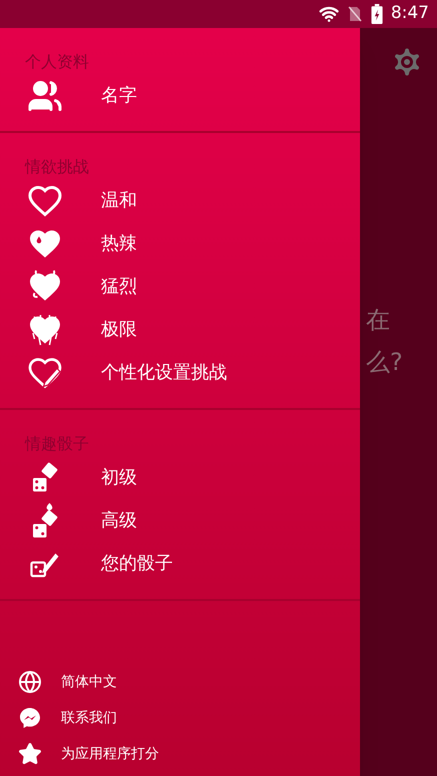 Image resolution: width=437 pixels, height=776 pixels. Describe the element at coordinates (180, 286) in the screenshot. I see `menu-item: 猛烈` at that location.